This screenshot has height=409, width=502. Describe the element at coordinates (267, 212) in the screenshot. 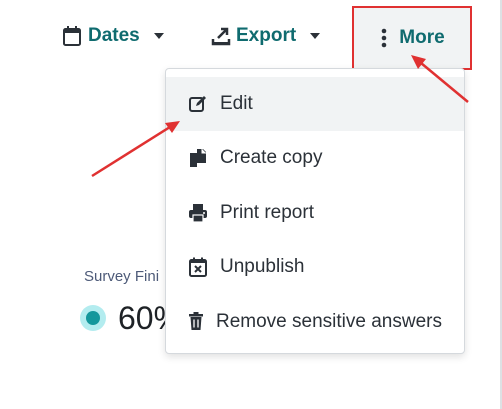

I see `menu-item-label: Print report` at that location.